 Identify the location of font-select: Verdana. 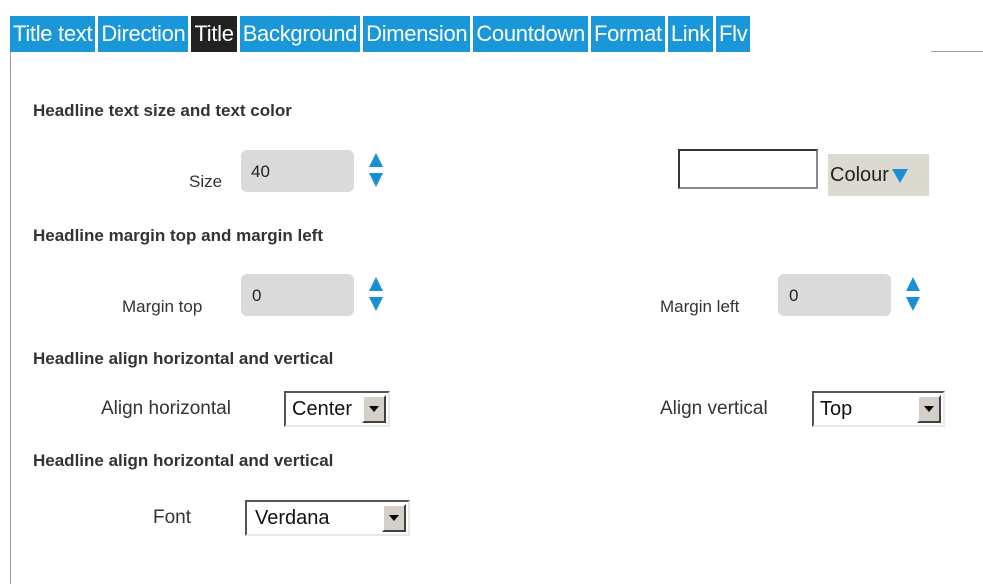
(327, 518).